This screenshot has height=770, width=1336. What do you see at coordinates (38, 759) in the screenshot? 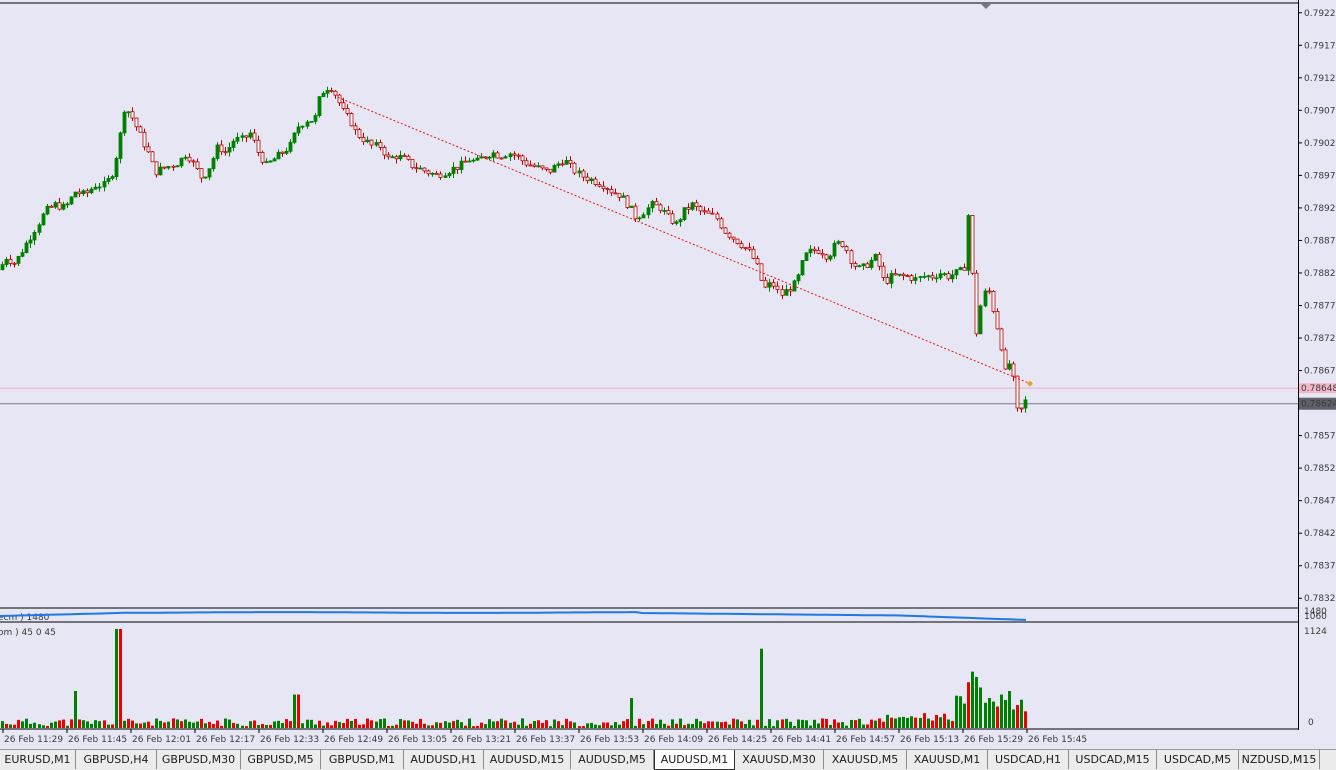
I see `chart-tab-eurusd-m1: EURUSD,M1` at bounding box center [38, 759].